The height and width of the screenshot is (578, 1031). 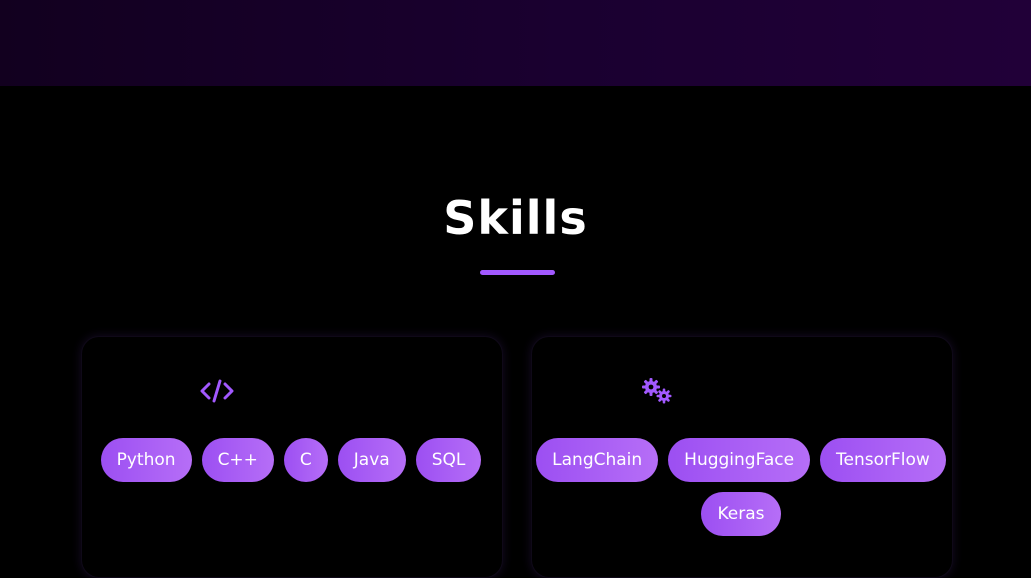 What do you see at coordinates (237, 460) in the screenshot?
I see `skill-chip-cpp: C++` at bounding box center [237, 460].